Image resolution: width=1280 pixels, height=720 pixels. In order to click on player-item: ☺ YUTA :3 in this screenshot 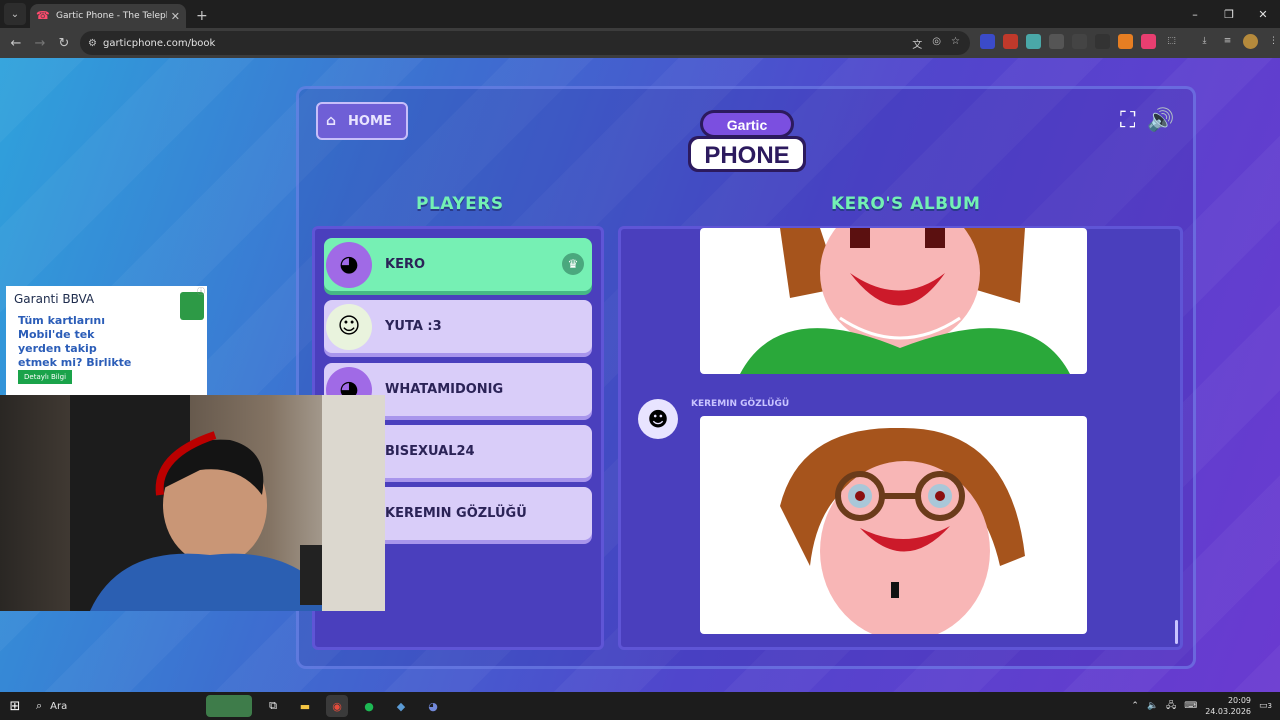, I will do `click(458, 326)`.